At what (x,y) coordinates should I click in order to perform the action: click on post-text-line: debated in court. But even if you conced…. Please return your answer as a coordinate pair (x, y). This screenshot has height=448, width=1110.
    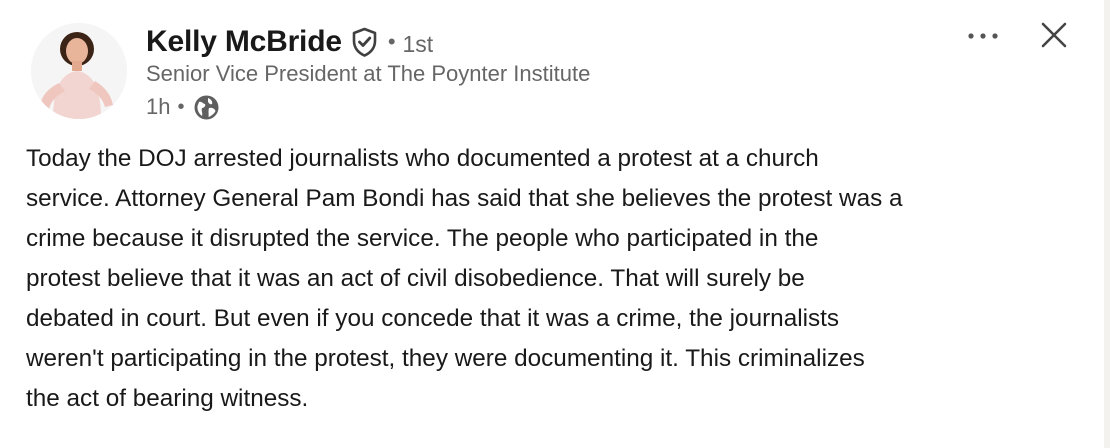
    Looking at the image, I should click on (433, 318).